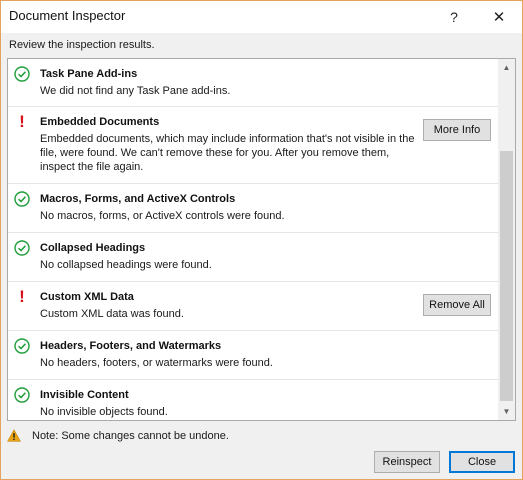 The width and height of the screenshot is (523, 480). Describe the element at coordinates (67, 15) in the screenshot. I see `dialog-title: Document Inspector` at that location.